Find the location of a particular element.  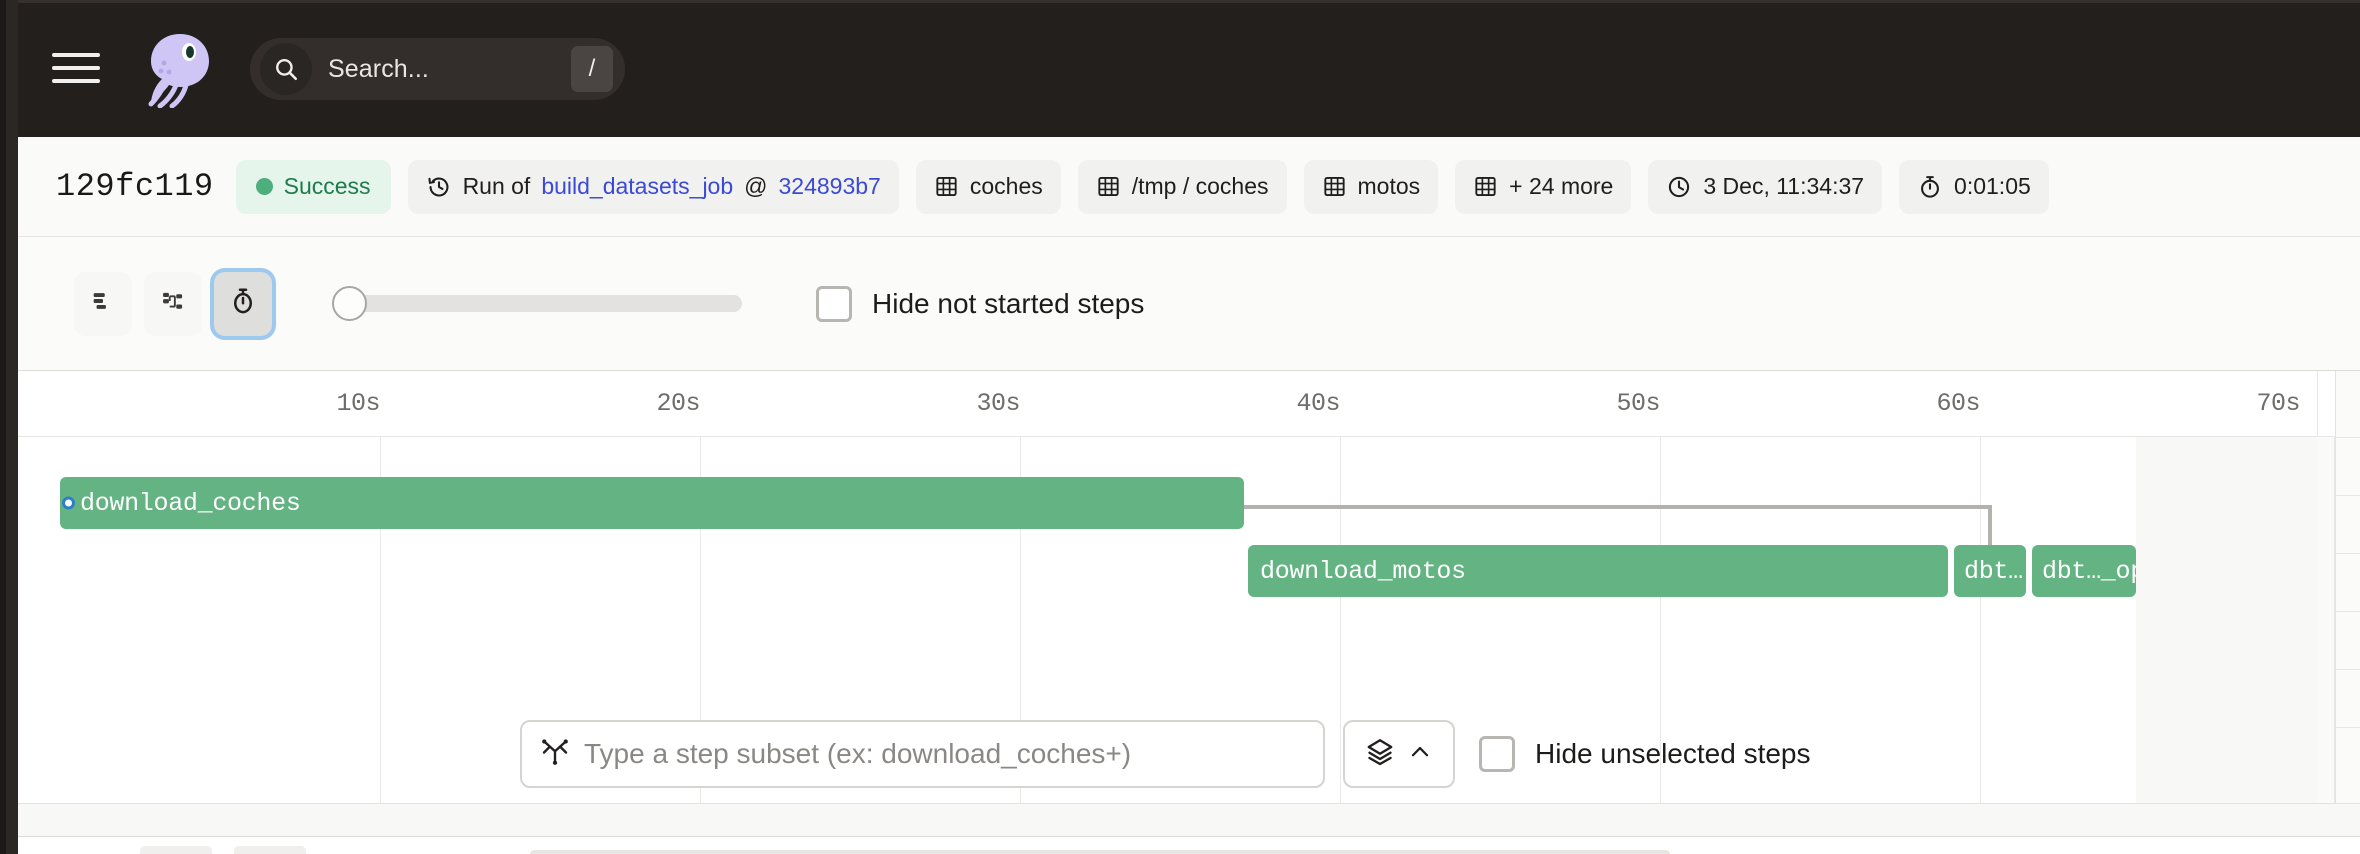

clock-icon is located at coordinates (1679, 187).